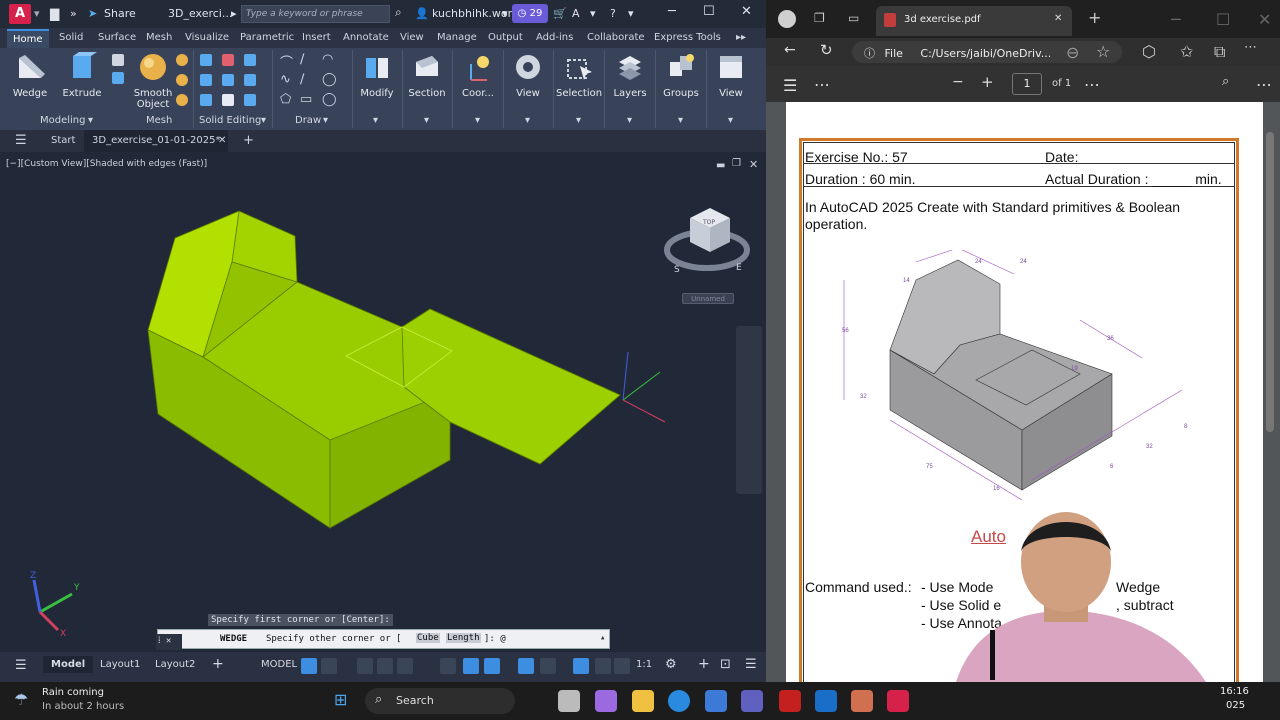 This screenshot has height=720, width=1280. Describe the element at coordinates (576, 13) in the screenshot. I see `autodesk-icon: A` at that location.